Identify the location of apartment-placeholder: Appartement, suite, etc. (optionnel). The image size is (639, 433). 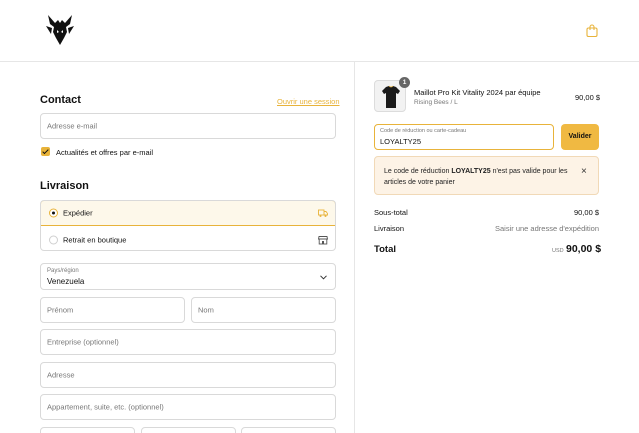
(105, 407).